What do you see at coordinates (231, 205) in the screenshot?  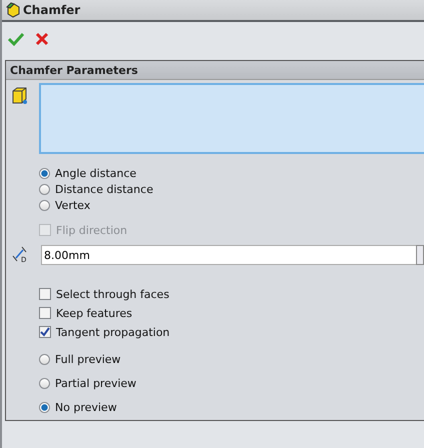 I see `radio-option: Vertex` at bounding box center [231, 205].